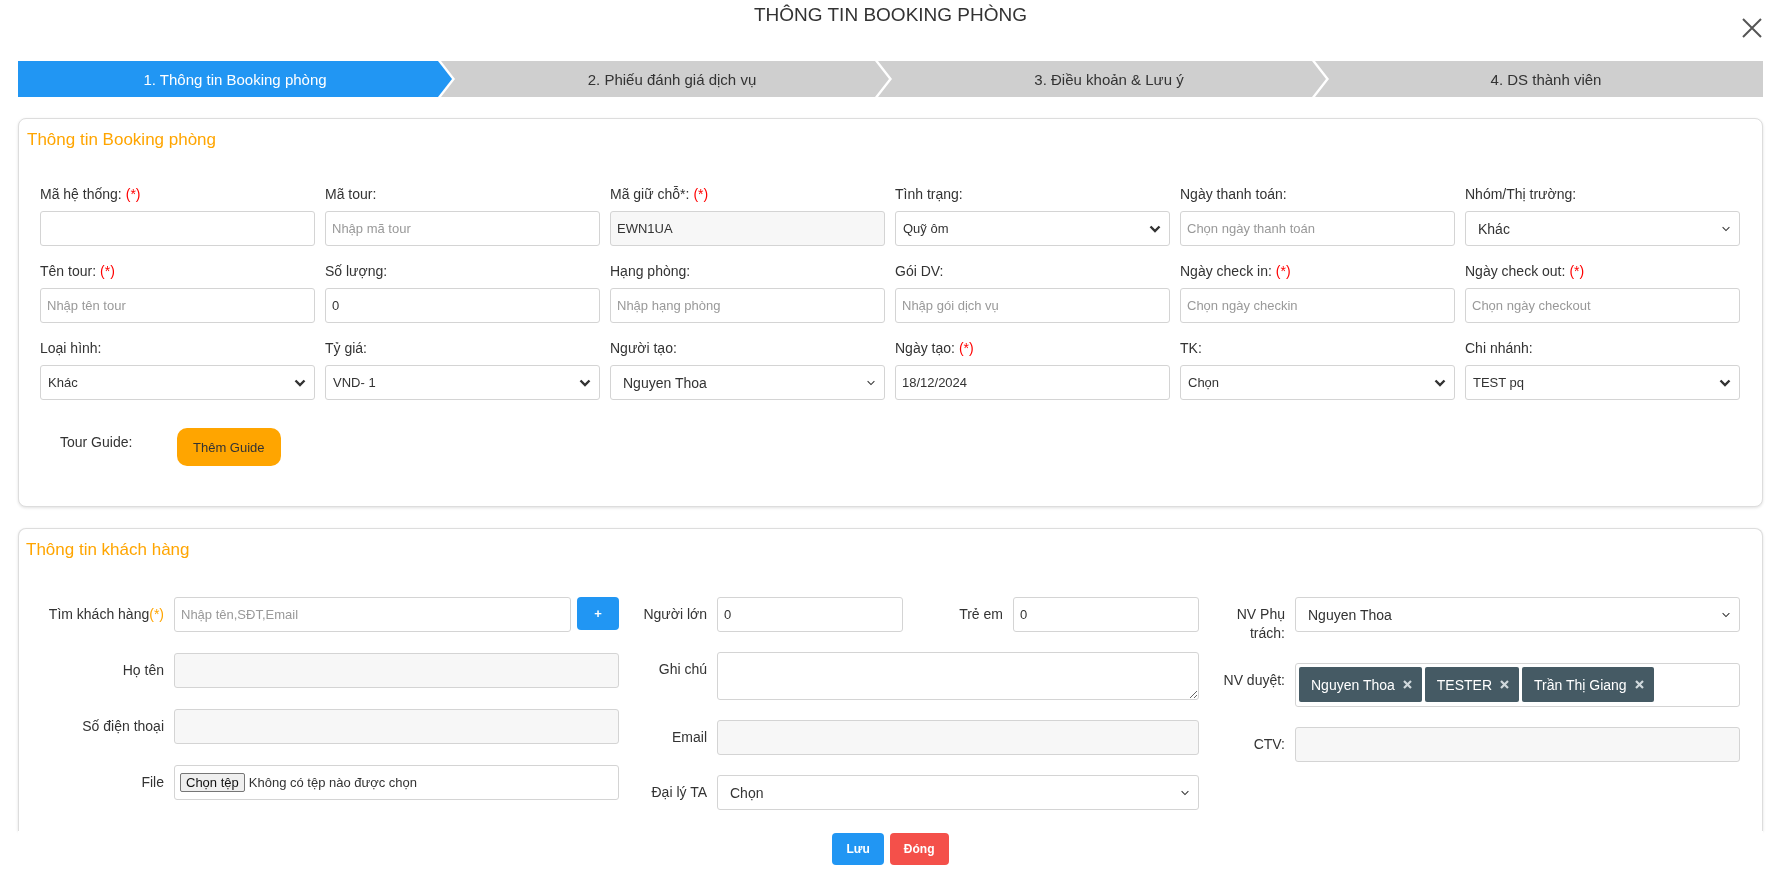 Image resolution: width=1773 pixels, height=869 pixels. What do you see at coordinates (1602, 382) in the screenshot?
I see `select-field: TEST pq` at bounding box center [1602, 382].